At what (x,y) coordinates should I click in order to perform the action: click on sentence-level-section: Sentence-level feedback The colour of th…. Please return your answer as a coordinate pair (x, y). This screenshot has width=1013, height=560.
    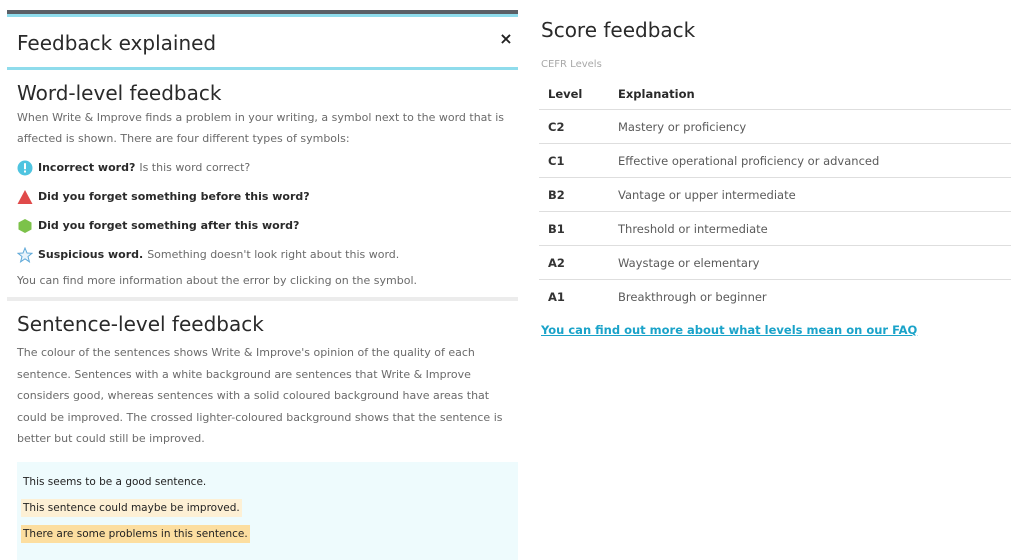
    Looking at the image, I should click on (262, 375).